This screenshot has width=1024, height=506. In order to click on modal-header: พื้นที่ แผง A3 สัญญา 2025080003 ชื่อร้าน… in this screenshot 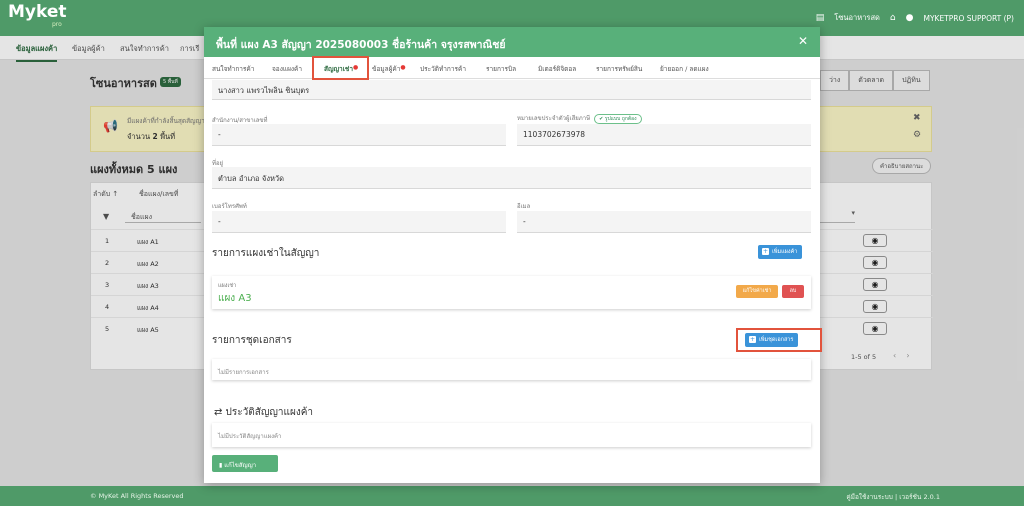, I will do `click(512, 42)`.